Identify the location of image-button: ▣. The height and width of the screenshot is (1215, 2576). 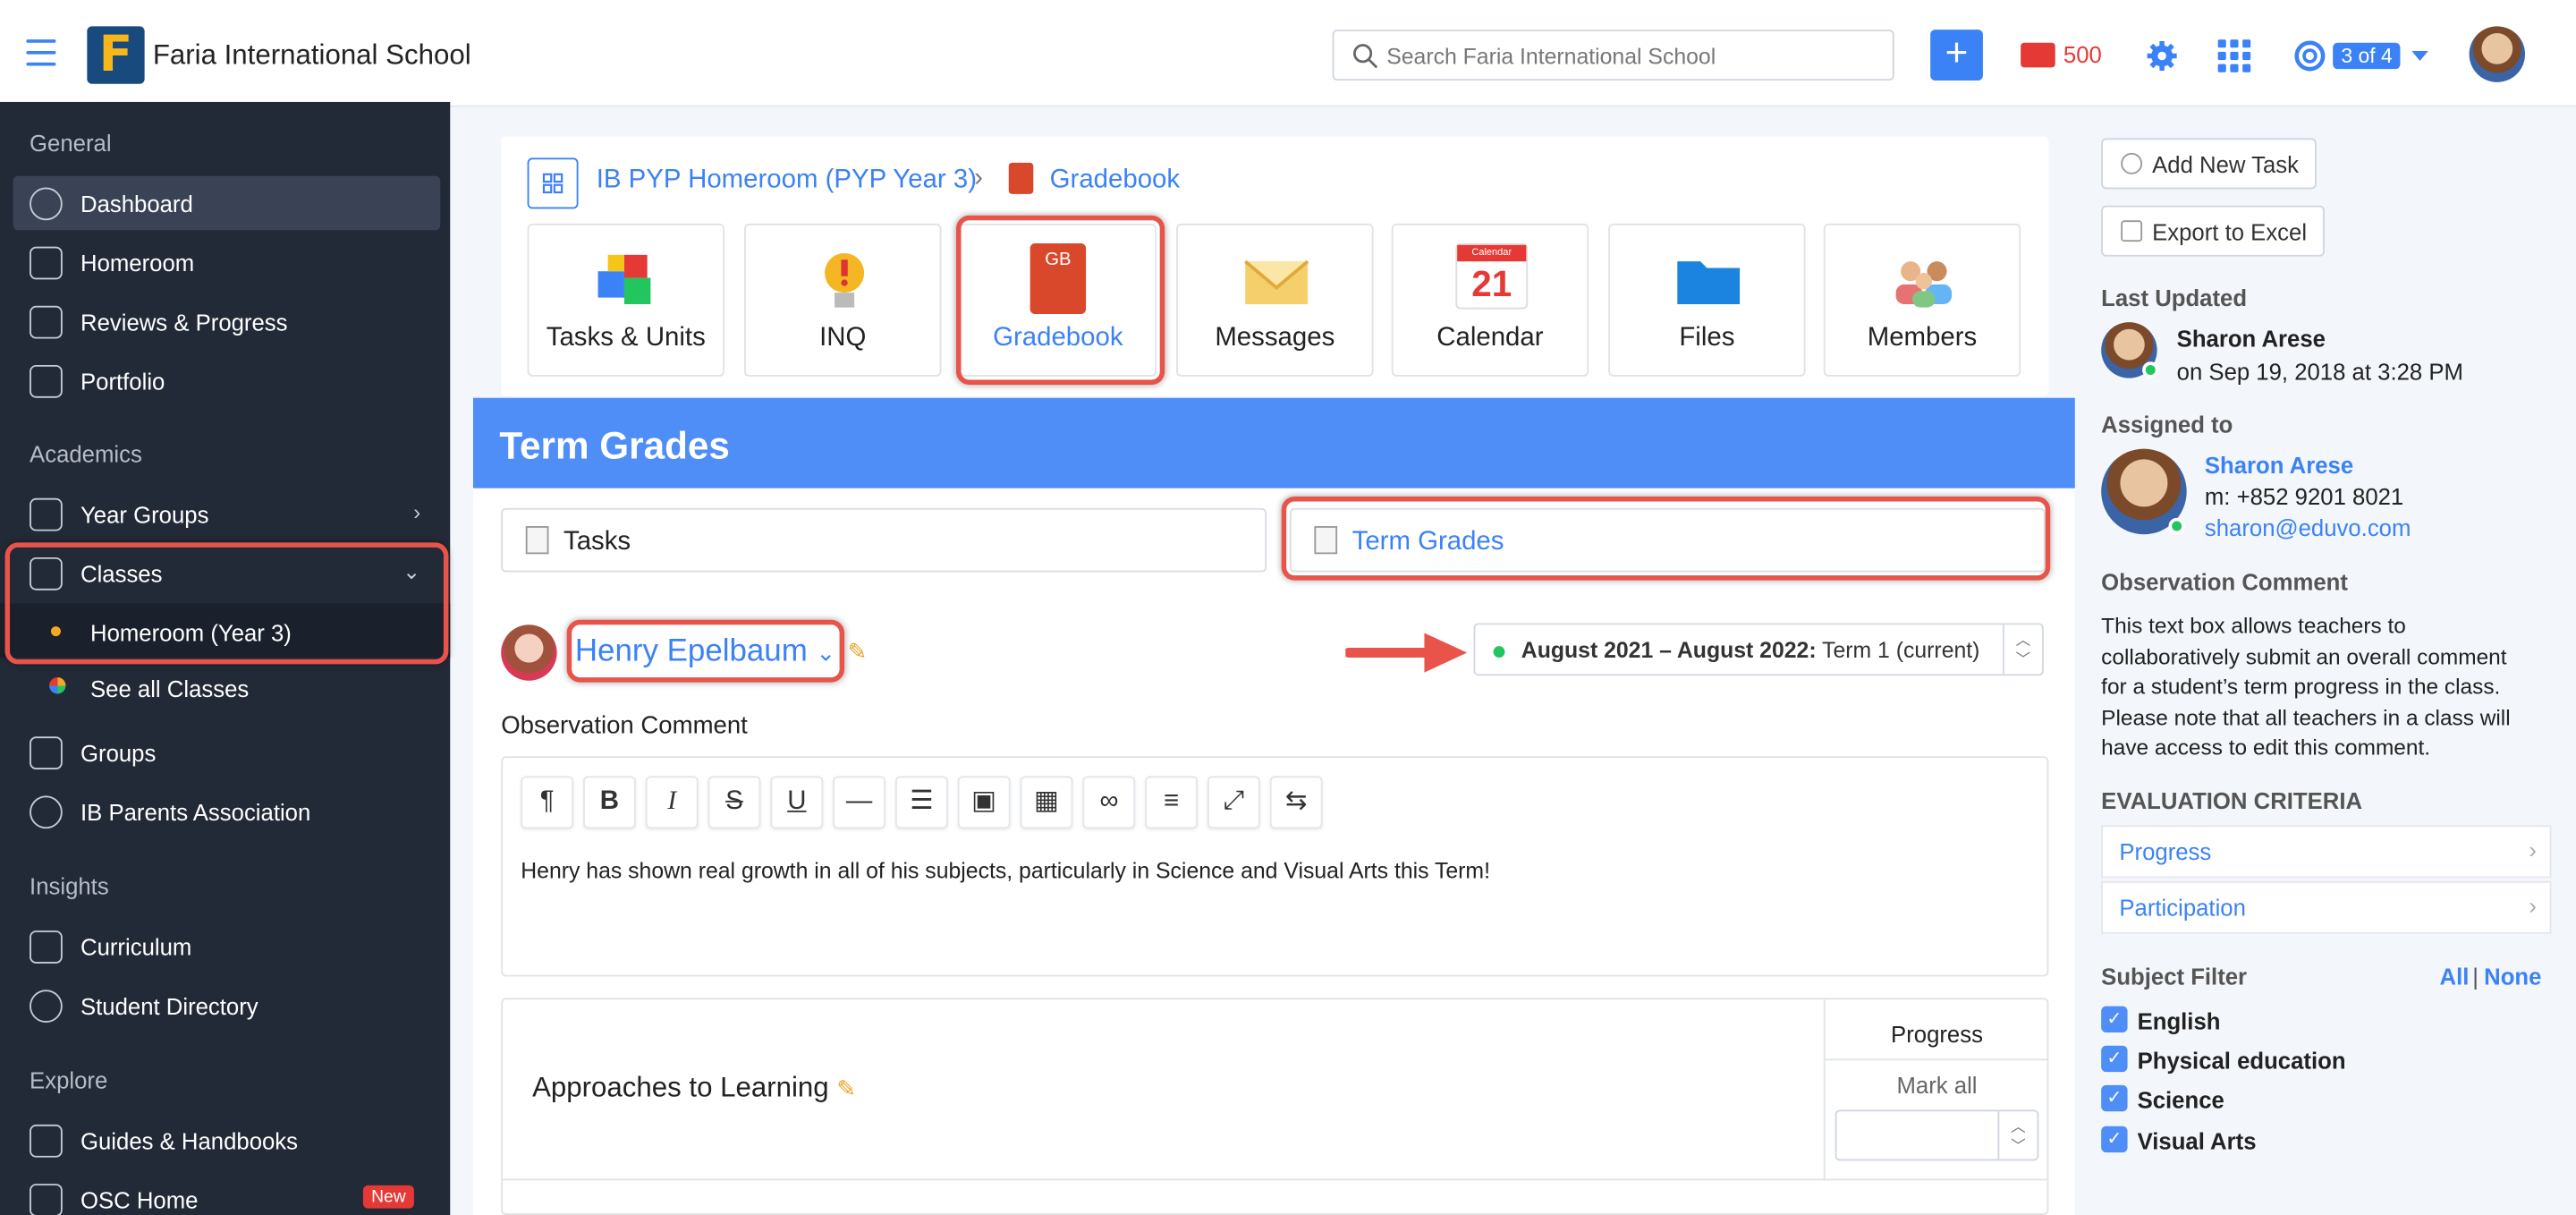
(984, 803).